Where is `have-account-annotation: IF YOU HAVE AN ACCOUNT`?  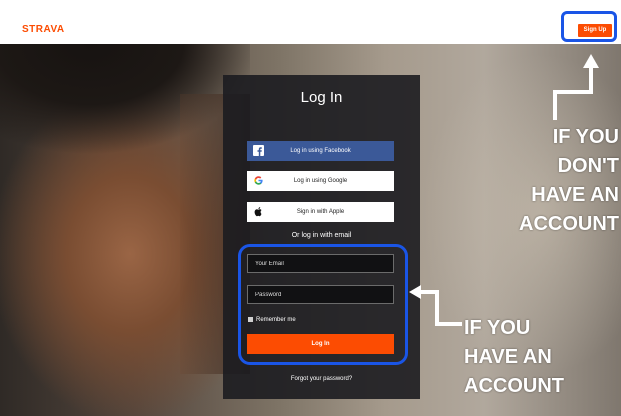 have-account-annotation: IF YOU HAVE AN ACCOUNT is located at coordinates (514, 357).